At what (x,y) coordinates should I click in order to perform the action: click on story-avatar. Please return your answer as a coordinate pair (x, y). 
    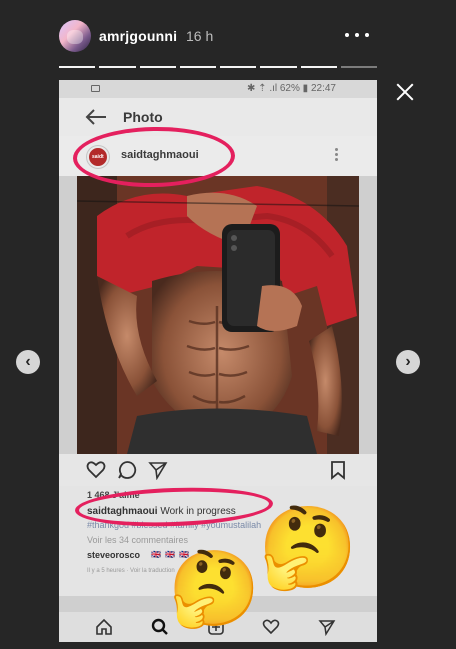
    Looking at the image, I should click on (75, 36).